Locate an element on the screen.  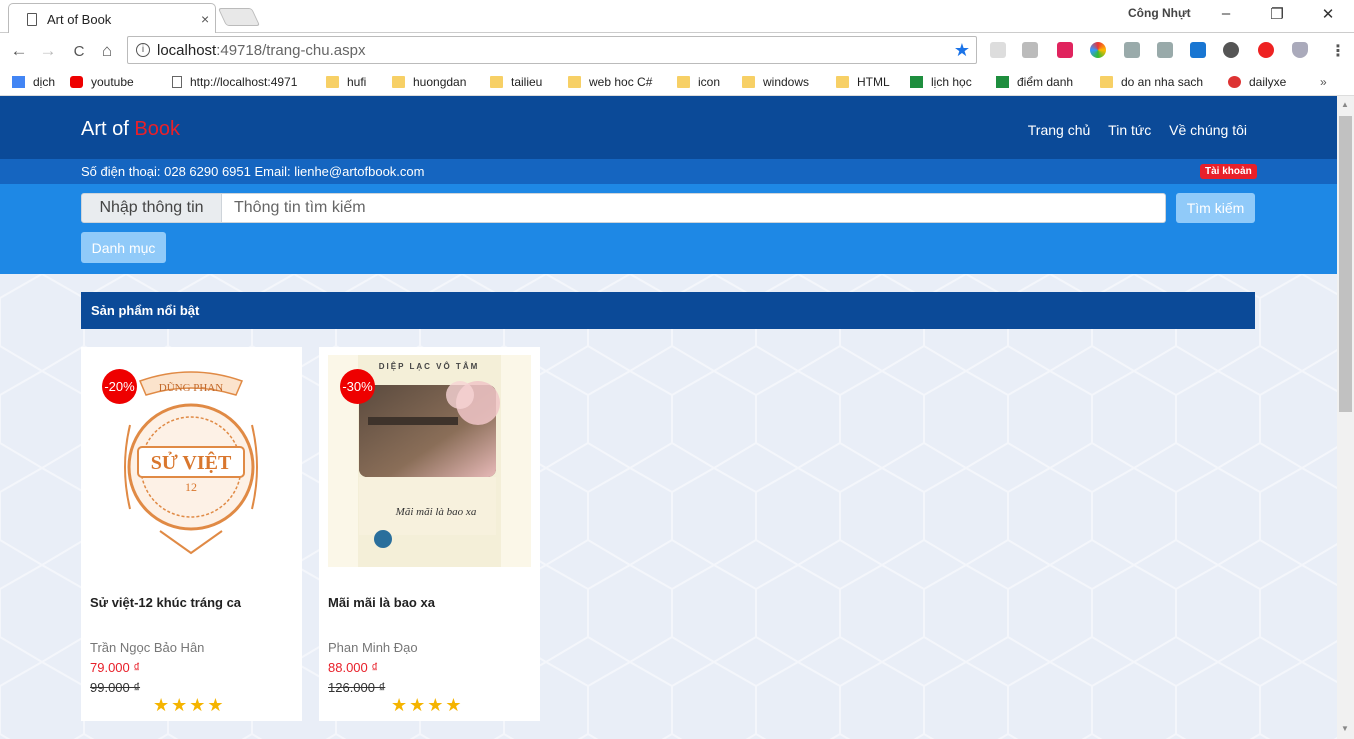
nav-about: Về chúng tôi is located at coordinates (1208, 130).